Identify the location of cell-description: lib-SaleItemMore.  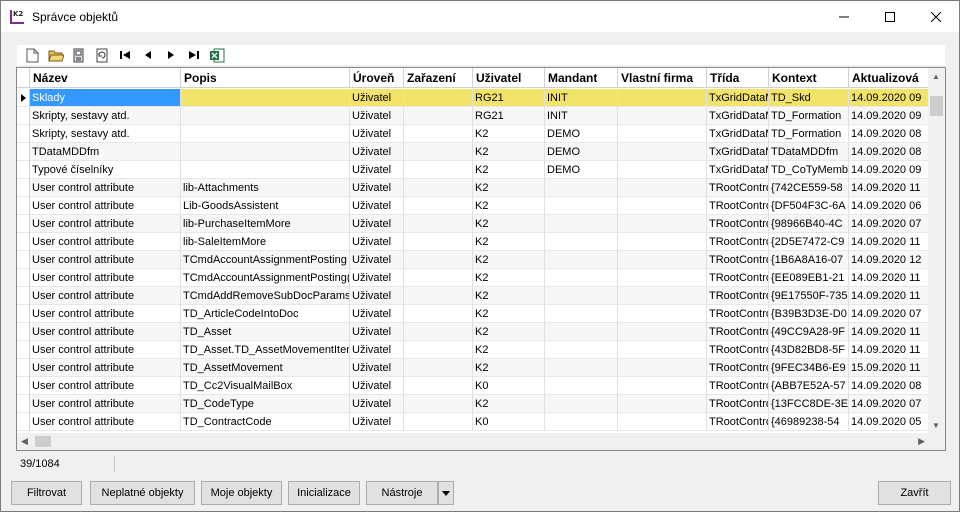
(265, 242).